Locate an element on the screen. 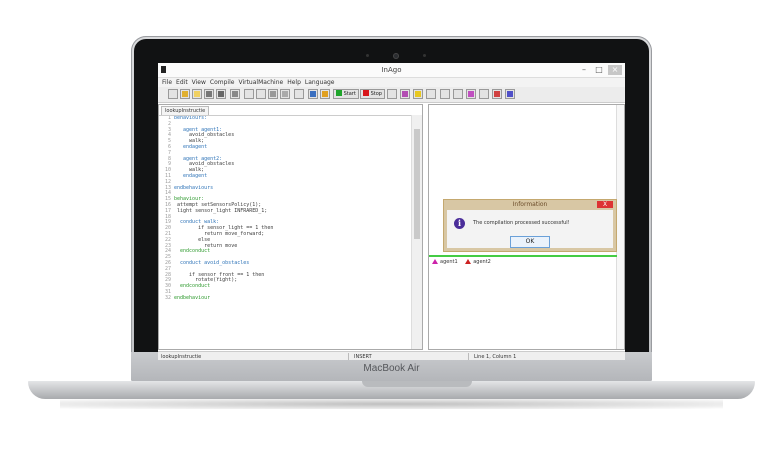  line-text: light sensor_light INFRARED_1; is located at coordinates (221, 210).